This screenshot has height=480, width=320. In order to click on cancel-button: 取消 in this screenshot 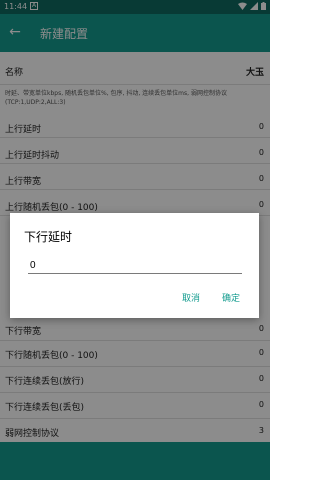, I will do `click(191, 297)`.